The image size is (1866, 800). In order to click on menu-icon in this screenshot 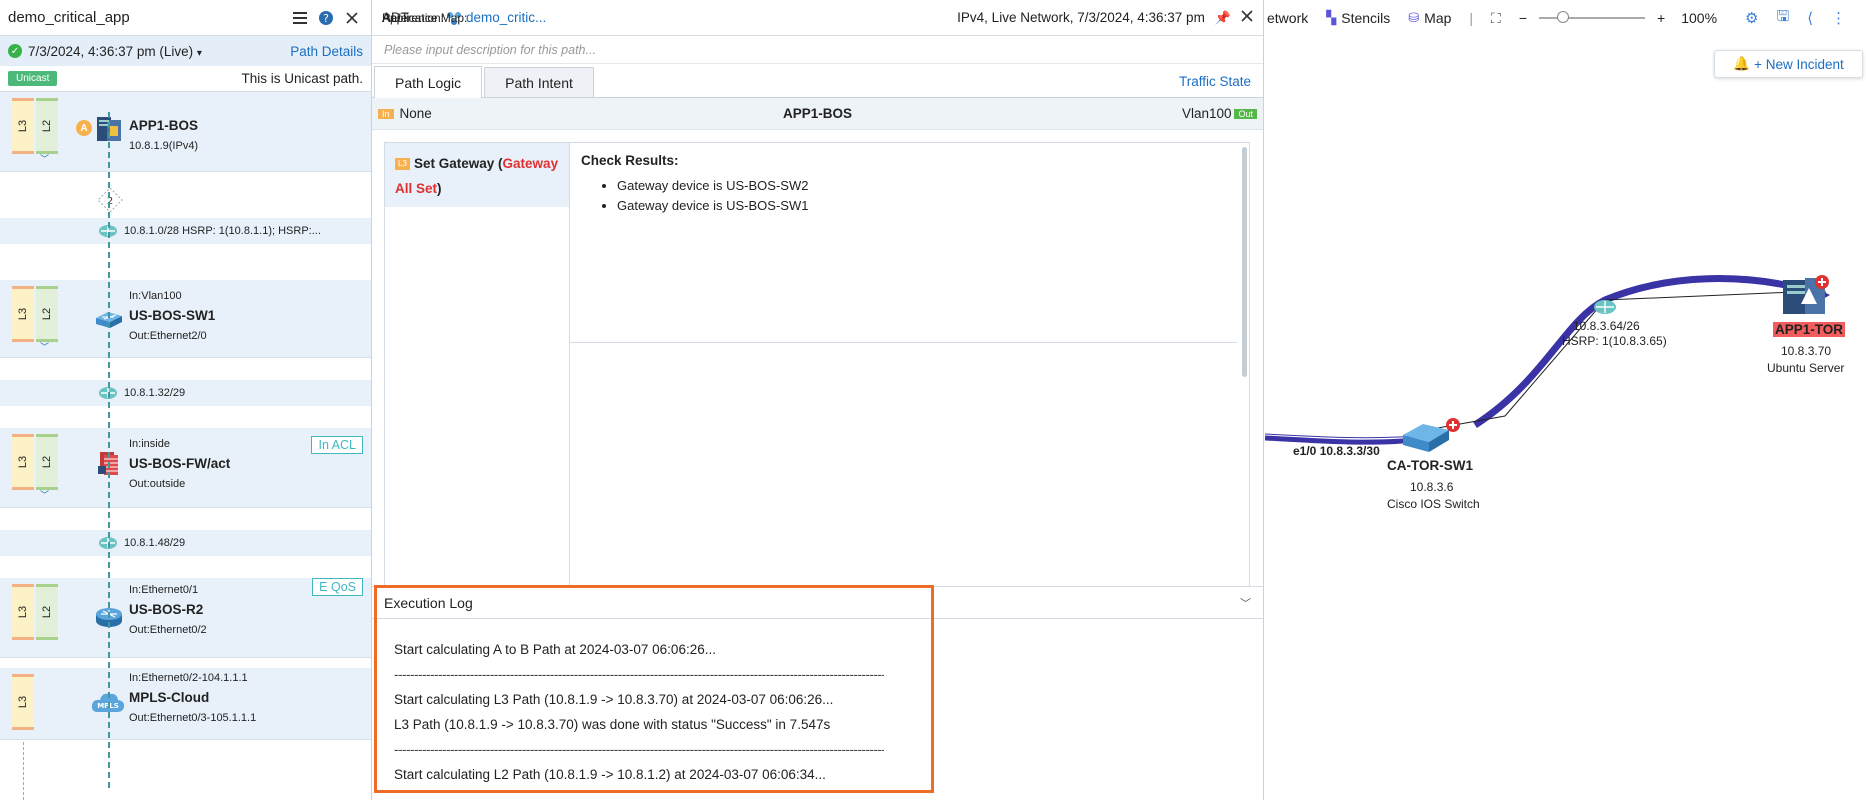, I will do `click(300, 18)`.